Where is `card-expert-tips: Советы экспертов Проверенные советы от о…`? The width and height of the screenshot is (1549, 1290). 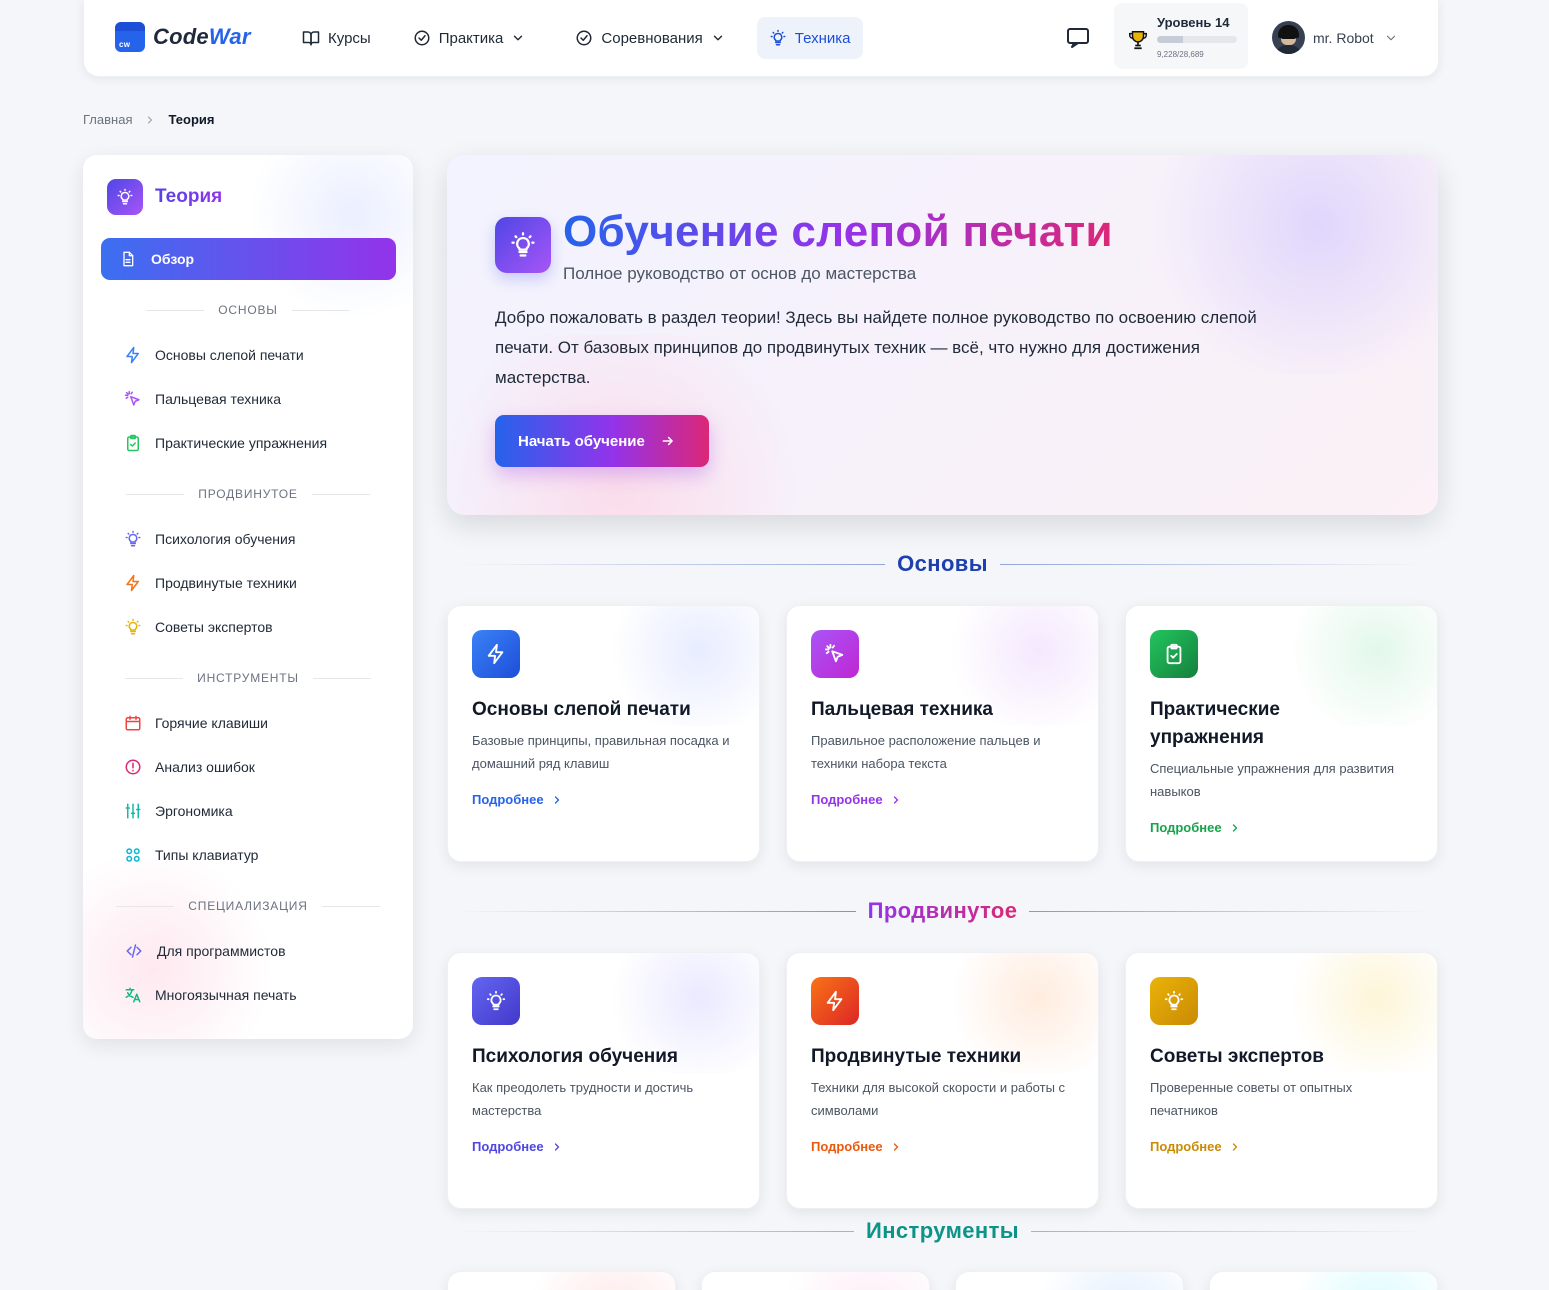
card-expert-tips: Советы экспертов Проверенные советы от о… is located at coordinates (1281, 1080).